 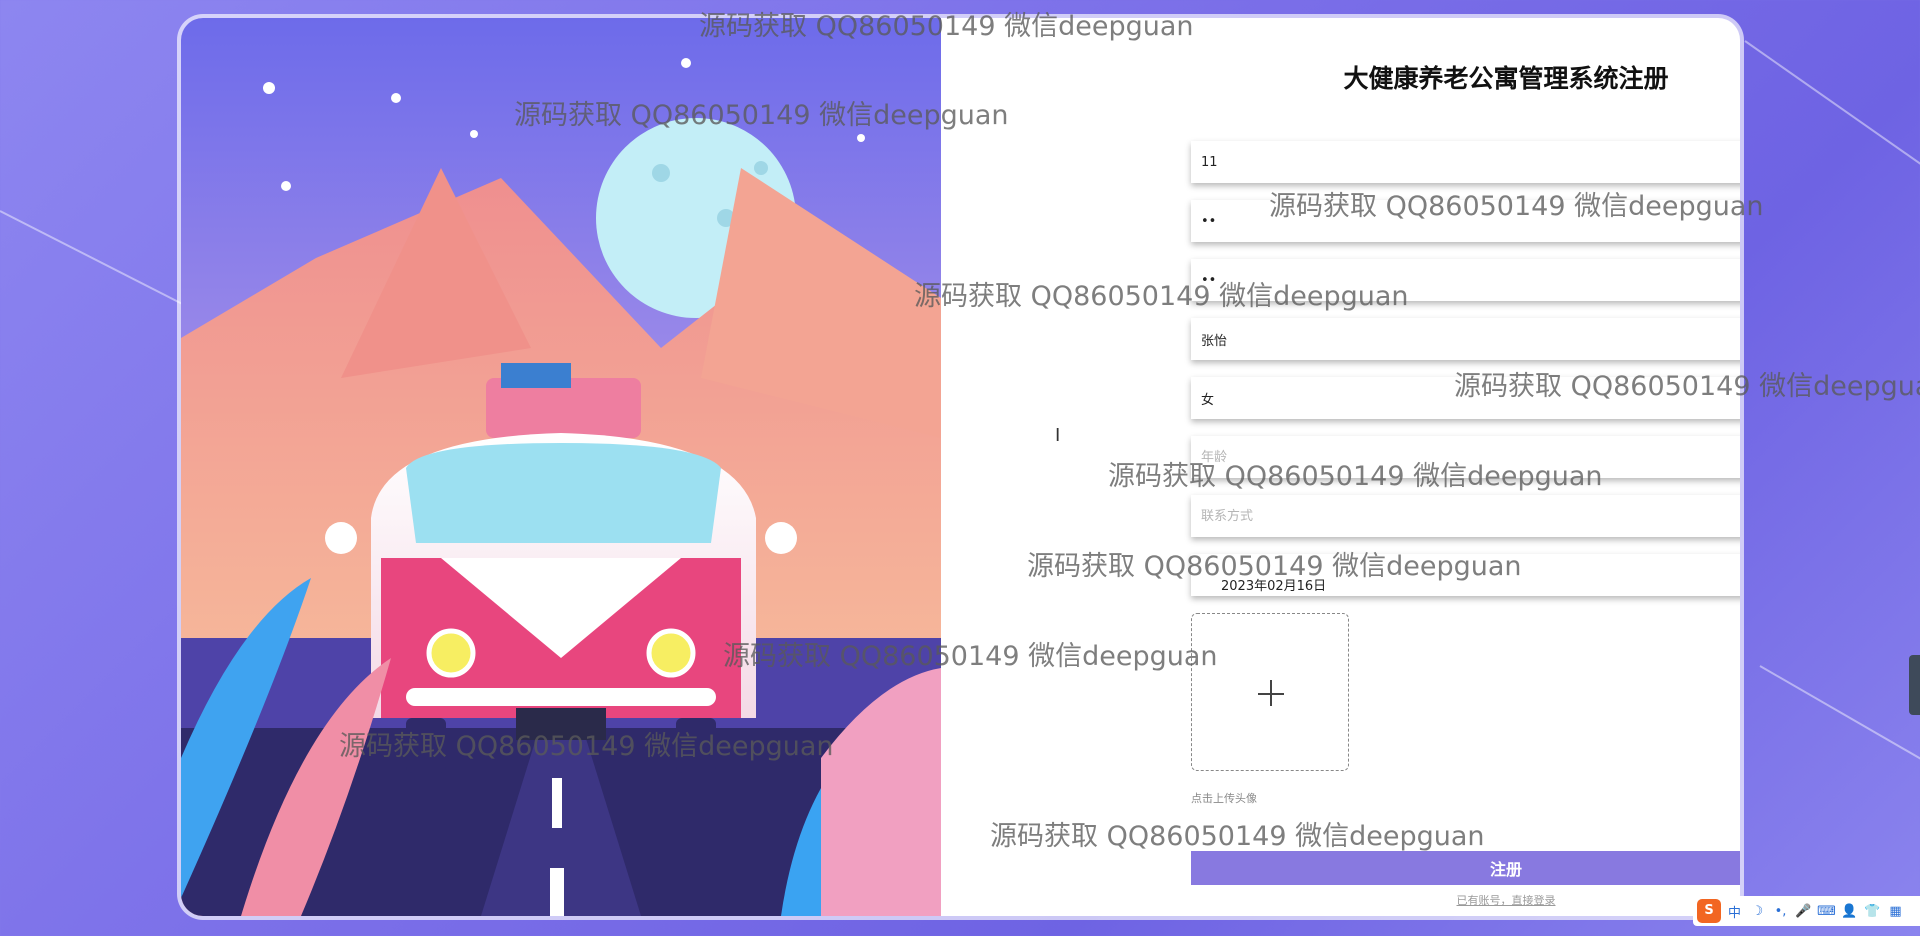 I want to click on contact-input, so click(x=1465, y=516).